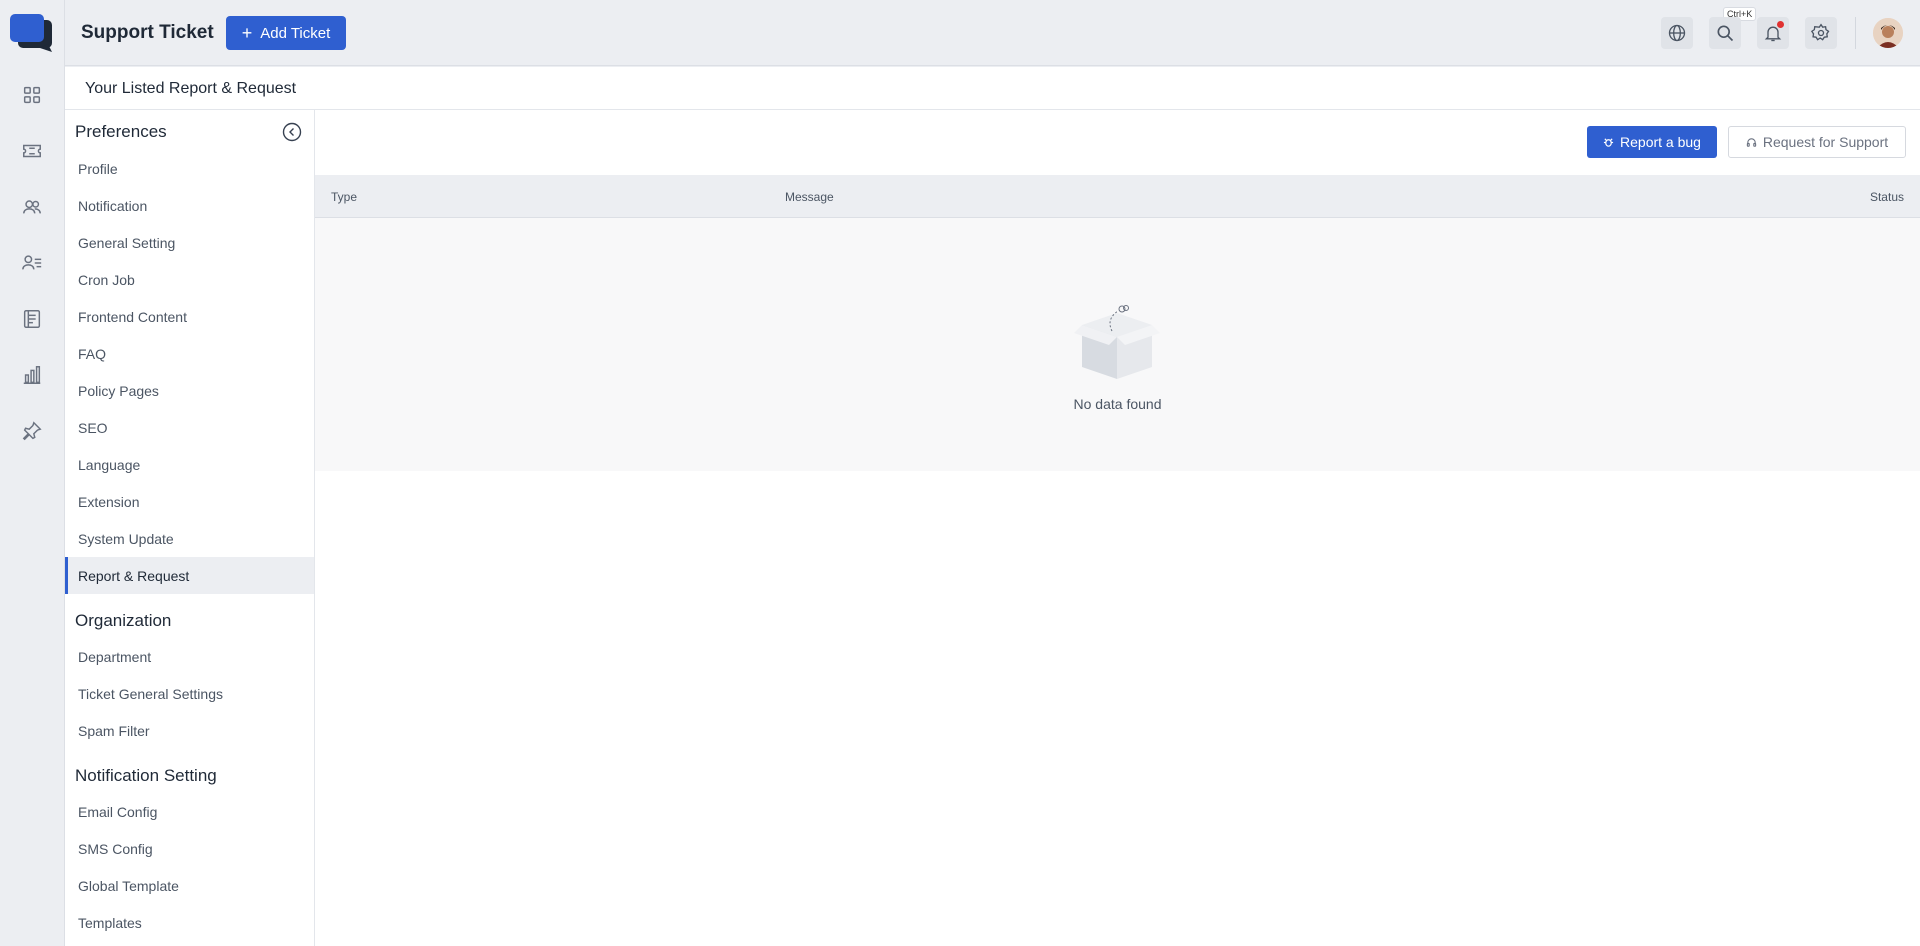 This screenshot has width=1920, height=946. I want to click on sidebar-item-templates: Templates, so click(189, 922).